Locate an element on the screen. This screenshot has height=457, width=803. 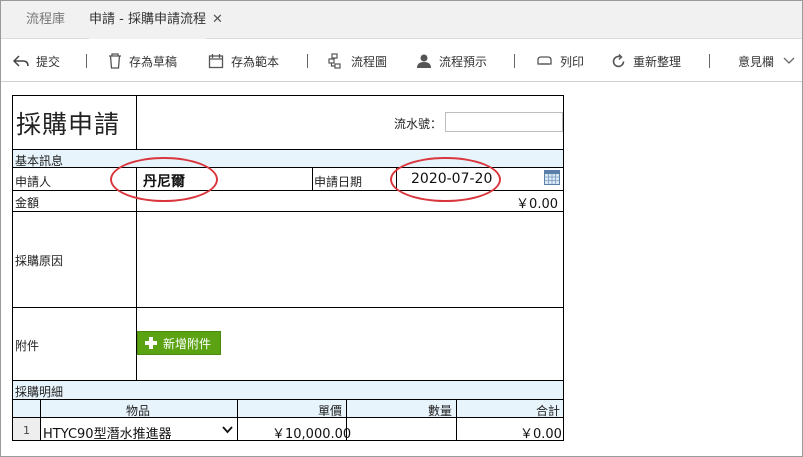
submit-label: 提交 is located at coordinates (48, 61).